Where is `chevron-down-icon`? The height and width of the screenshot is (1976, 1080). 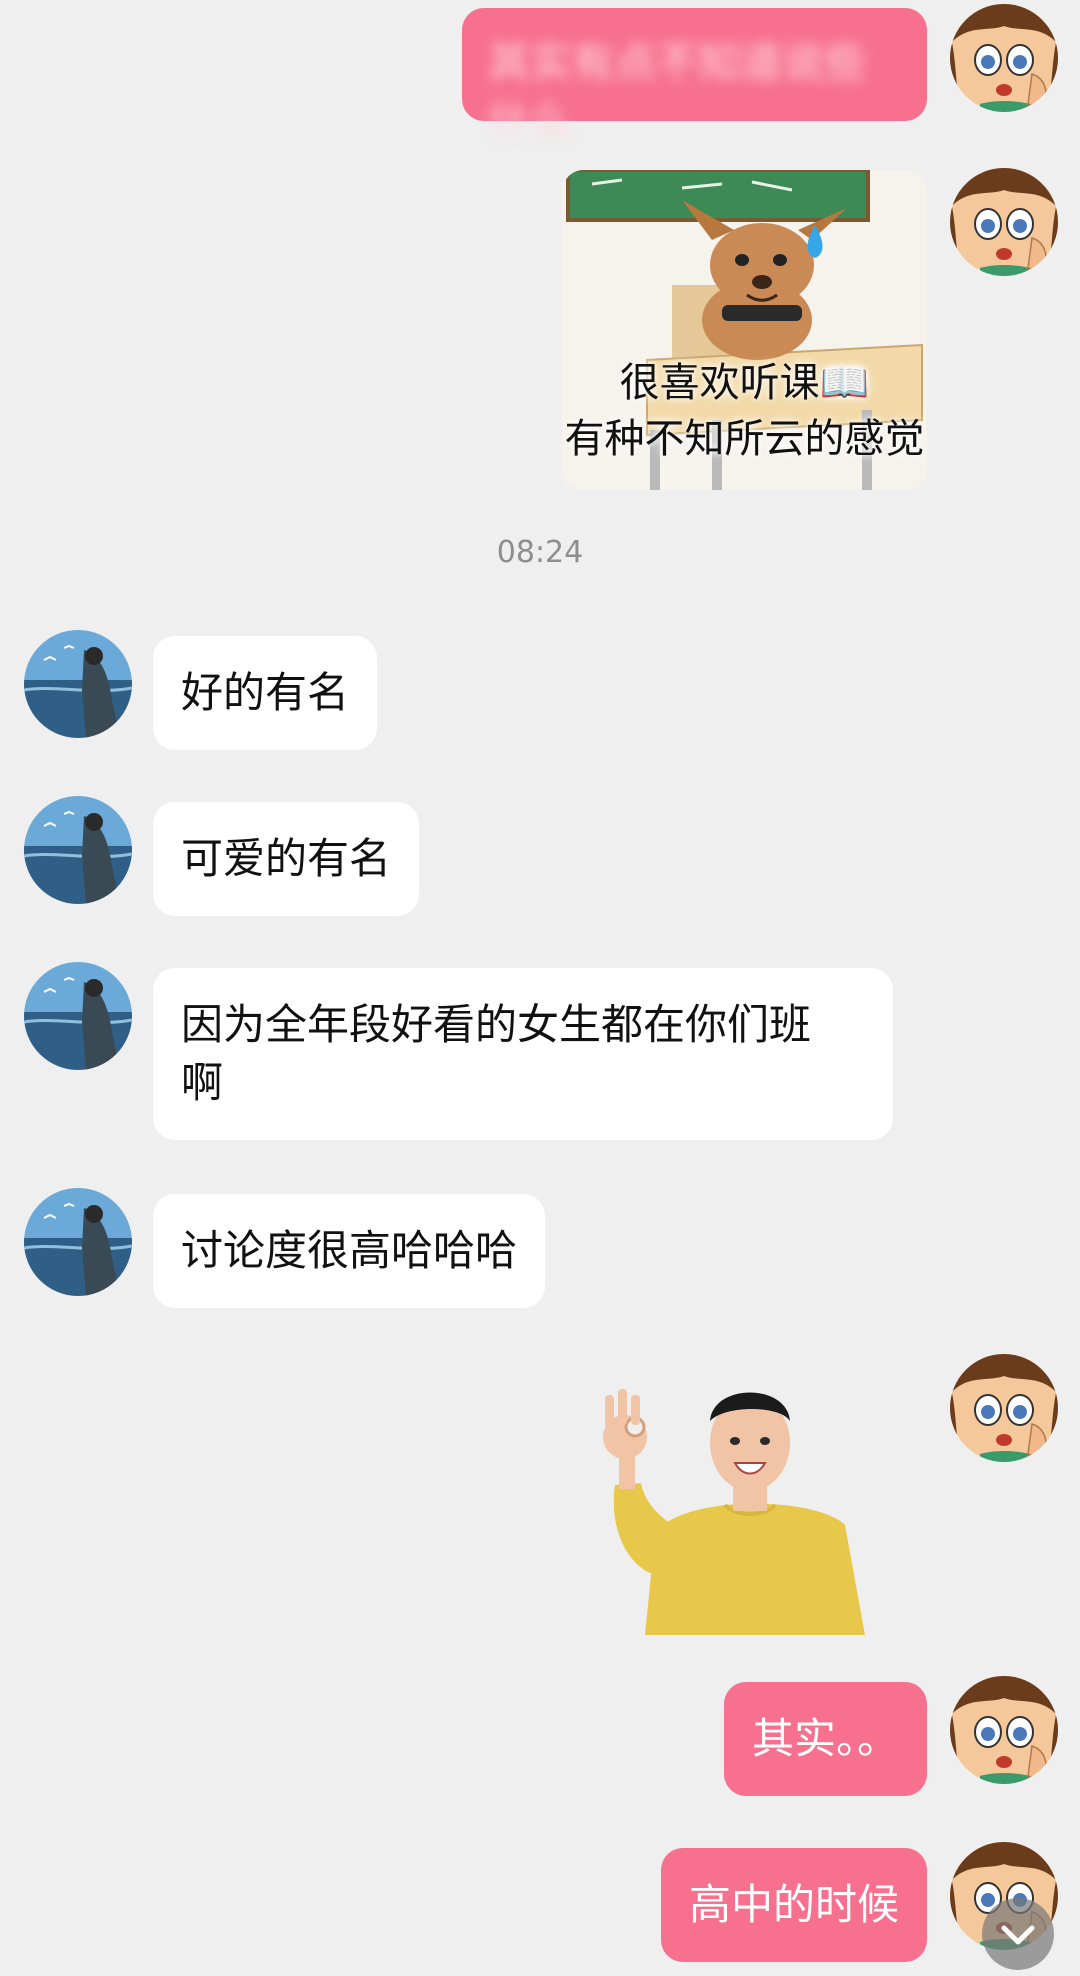 chevron-down-icon is located at coordinates (1018, 1935).